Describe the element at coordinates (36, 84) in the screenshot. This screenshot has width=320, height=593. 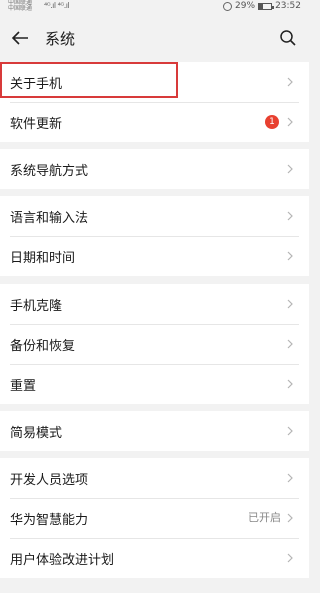
I see `setting-label: 关于手机` at that location.